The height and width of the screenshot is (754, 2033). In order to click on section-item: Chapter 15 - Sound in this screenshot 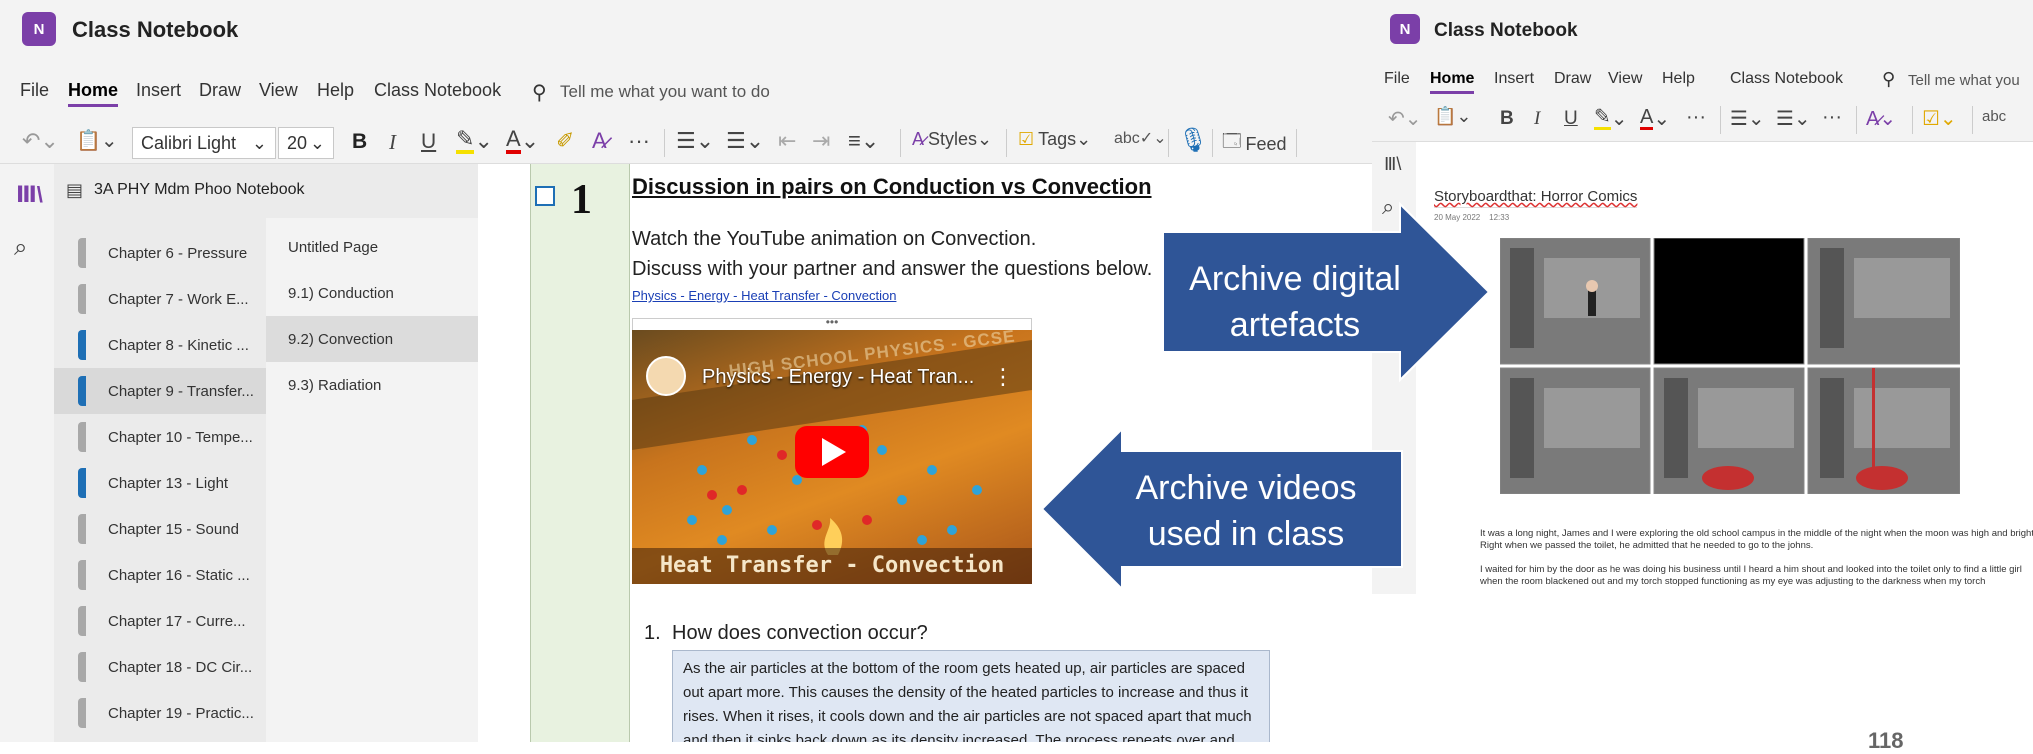, I will do `click(160, 529)`.